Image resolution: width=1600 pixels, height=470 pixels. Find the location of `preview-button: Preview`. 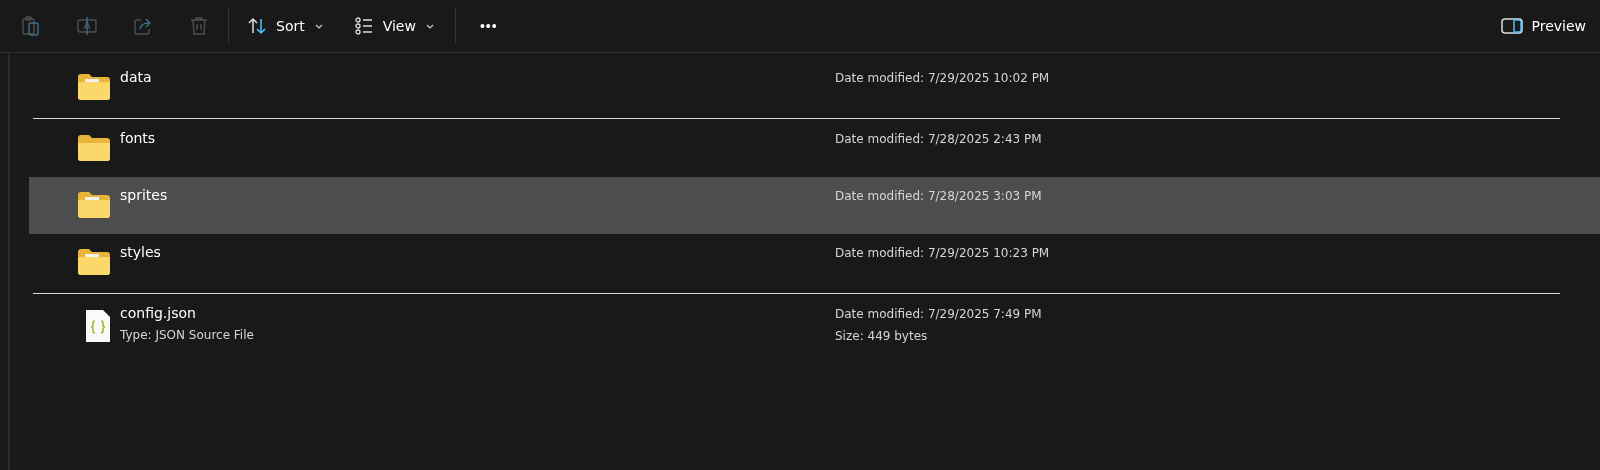

preview-button: Preview is located at coordinates (1543, 26).